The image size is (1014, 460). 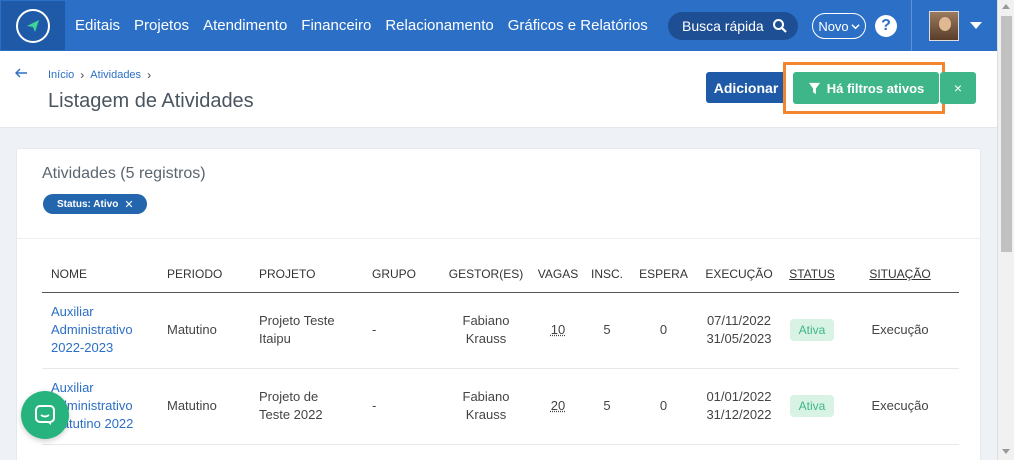 I want to click on chat-widget-button, so click(x=45, y=415).